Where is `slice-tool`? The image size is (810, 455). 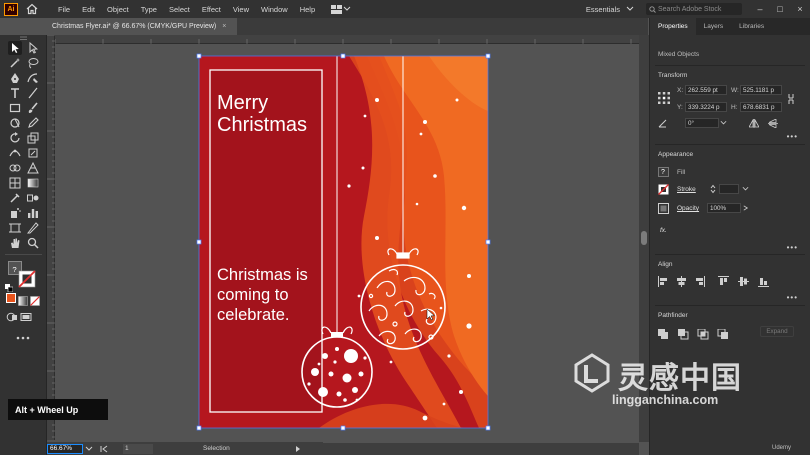 slice-tool is located at coordinates (33, 228).